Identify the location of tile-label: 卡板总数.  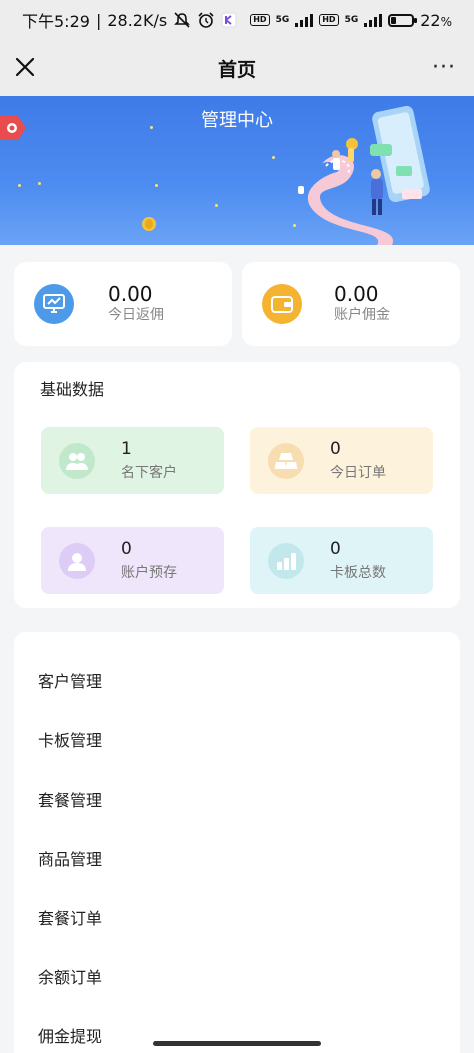
(358, 573).